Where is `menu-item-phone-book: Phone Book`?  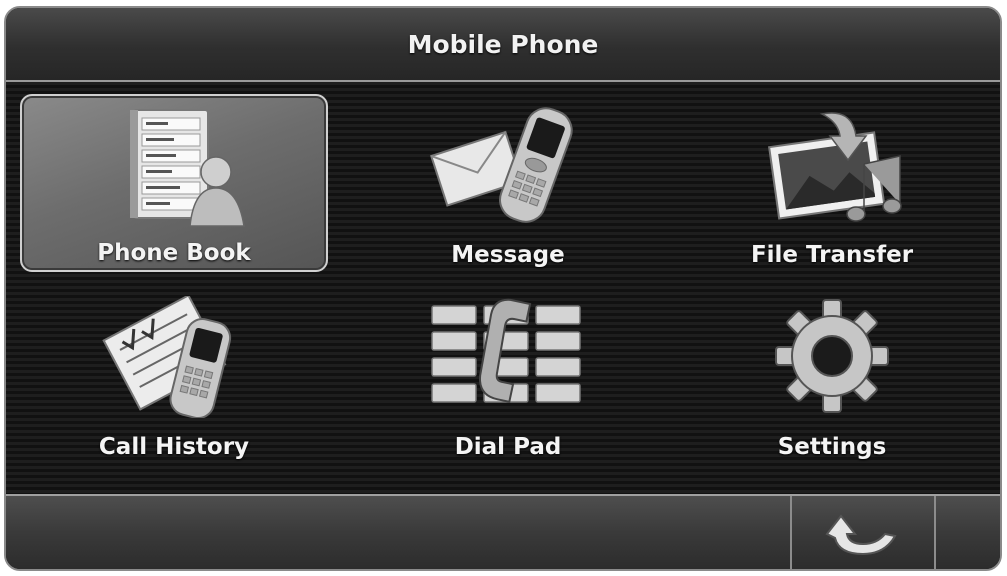
menu-item-phone-book: Phone Book is located at coordinates (174, 183).